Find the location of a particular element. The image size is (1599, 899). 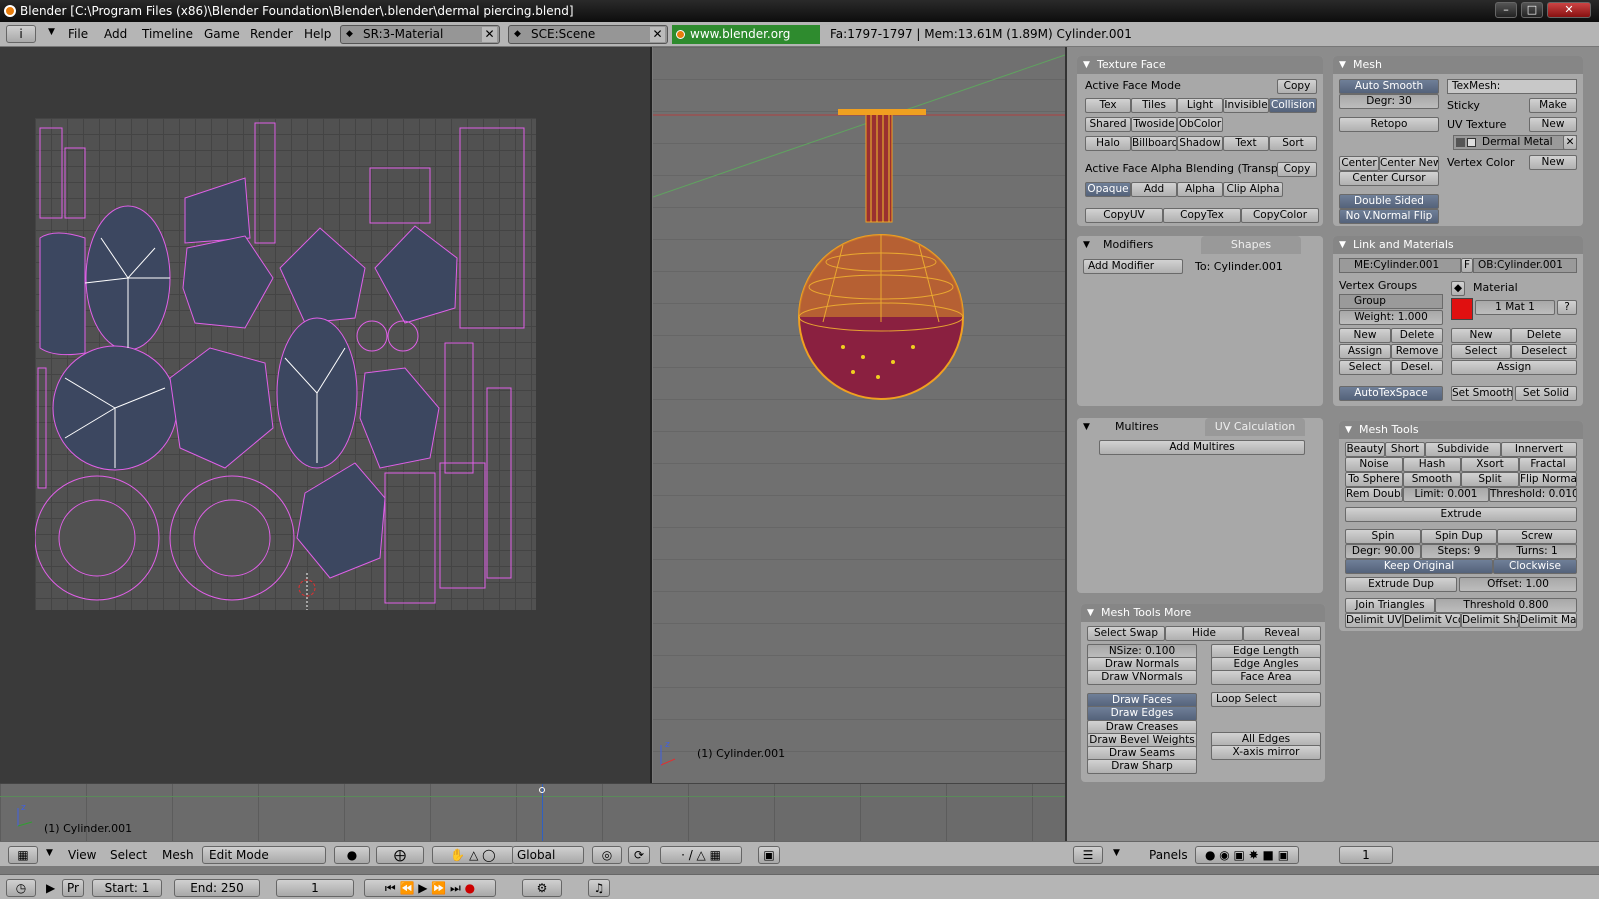

editor-type-timeline-icon: ◷ is located at coordinates (21, 888).